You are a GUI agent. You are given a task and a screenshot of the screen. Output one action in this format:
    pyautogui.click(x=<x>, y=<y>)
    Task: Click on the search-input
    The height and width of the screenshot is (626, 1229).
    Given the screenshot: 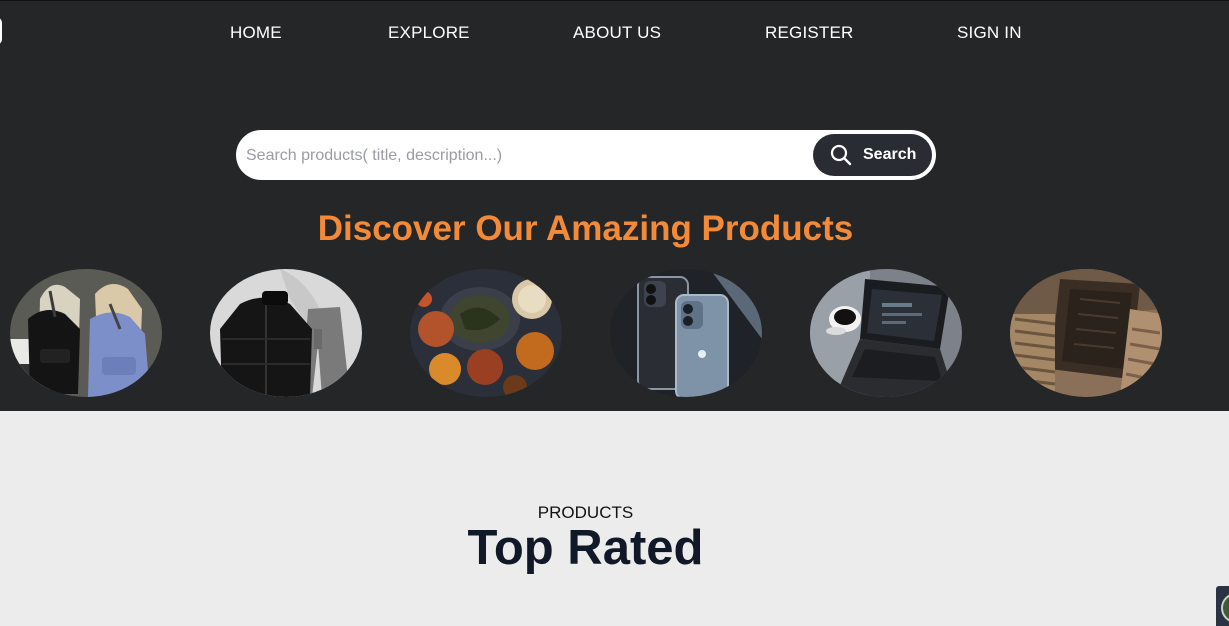 What is the action you would take?
    pyautogui.click(x=526, y=156)
    